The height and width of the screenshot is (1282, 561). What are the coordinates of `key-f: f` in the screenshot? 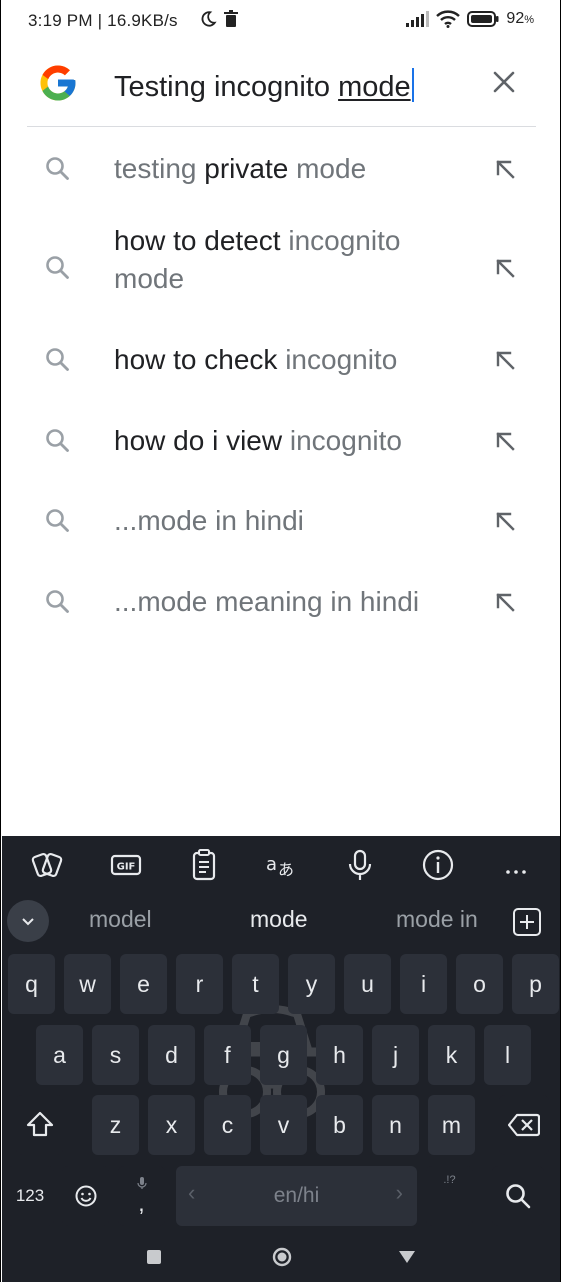 It's located at (227, 1055).